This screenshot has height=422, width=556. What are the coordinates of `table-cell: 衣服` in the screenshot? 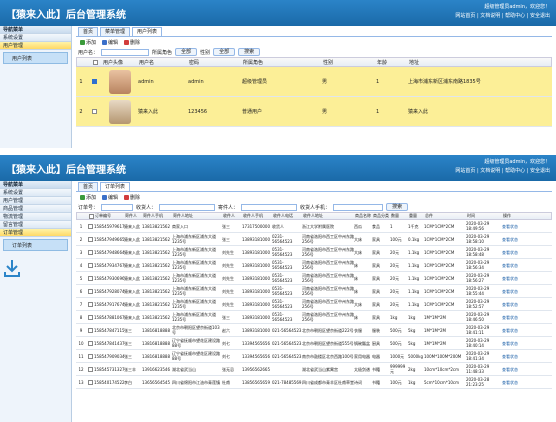 It's located at (358, 330).